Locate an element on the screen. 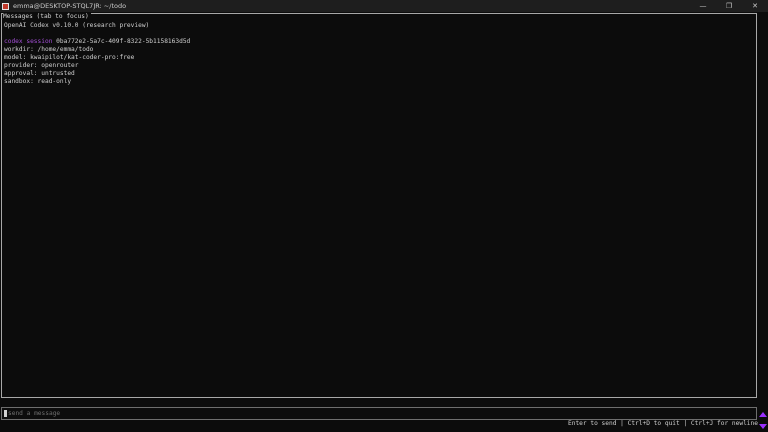 The width and height of the screenshot is (768, 432). title-bar: emma@DESKTOP-STQL7JR: ~/todo — ❐ ✕ is located at coordinates (384, 6).